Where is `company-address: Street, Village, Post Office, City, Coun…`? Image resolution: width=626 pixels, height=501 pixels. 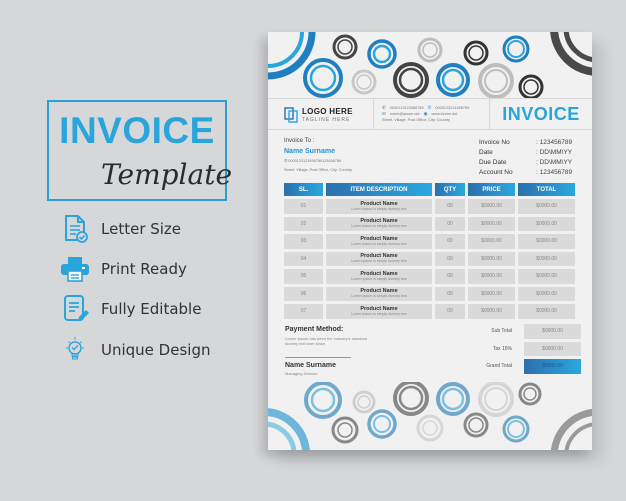
company-address: Street, Village, Post Office, City, Coun… is located at coordinates (416, 120).